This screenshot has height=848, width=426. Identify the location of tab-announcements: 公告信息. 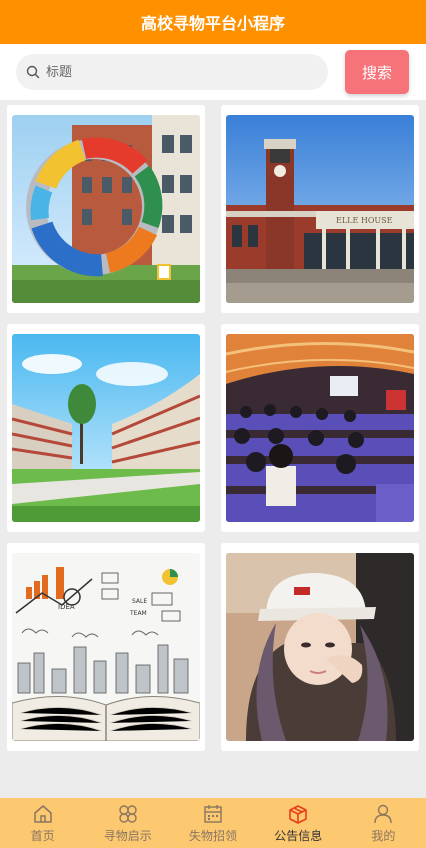
(298, 823).